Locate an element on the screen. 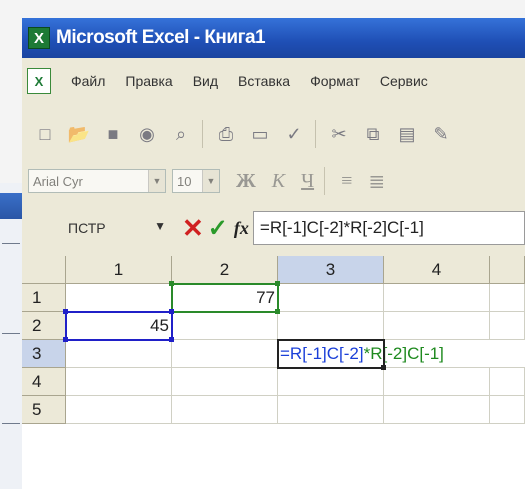 The width and height of the screenshot is (525, 489). cell-r2c5 is located at coordinates (507, 326).